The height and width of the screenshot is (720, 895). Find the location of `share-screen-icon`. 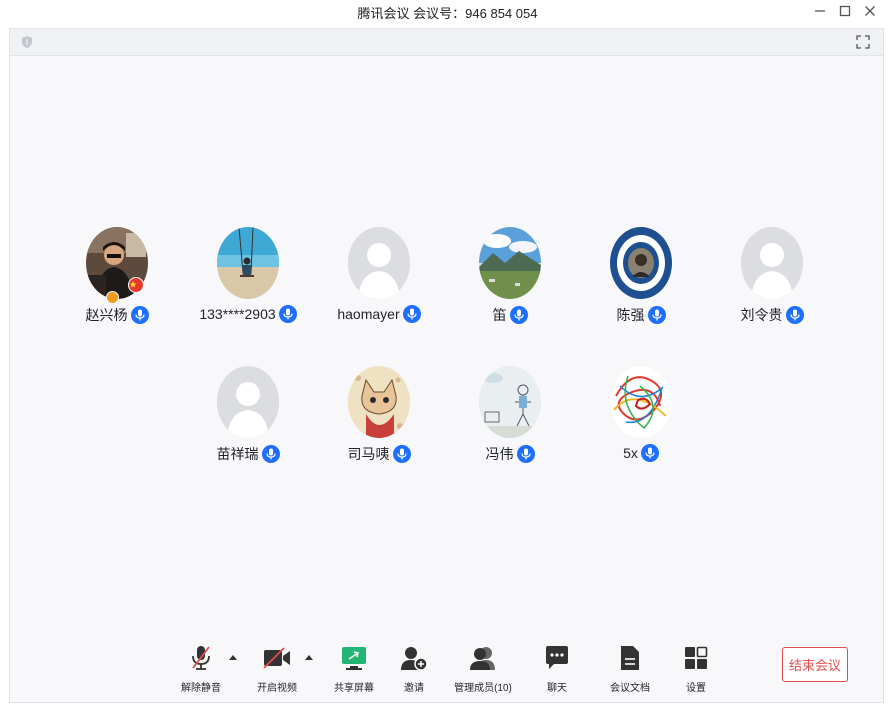

share-screen-icon is located at coordinates (354, 657).